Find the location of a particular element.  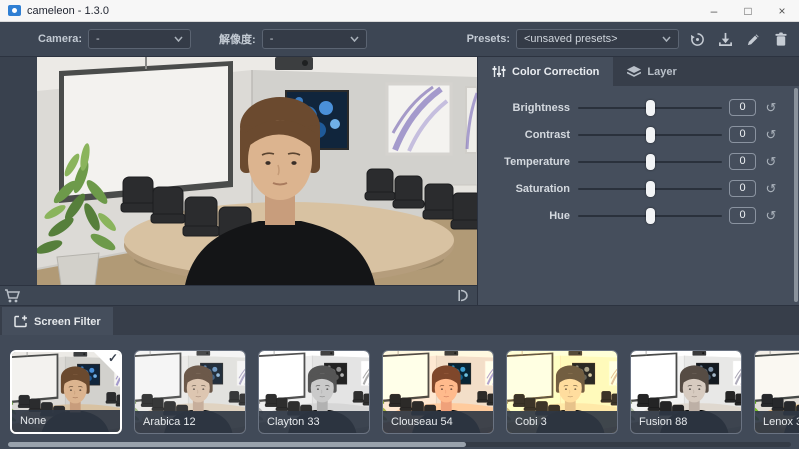

brightness-slider is located at coordinates (650, 107).